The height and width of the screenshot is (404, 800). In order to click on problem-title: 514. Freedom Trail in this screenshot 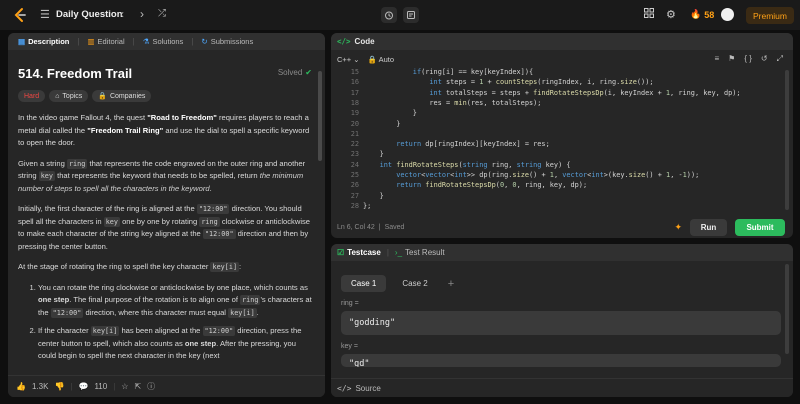, I will do `click(165, 73)`.